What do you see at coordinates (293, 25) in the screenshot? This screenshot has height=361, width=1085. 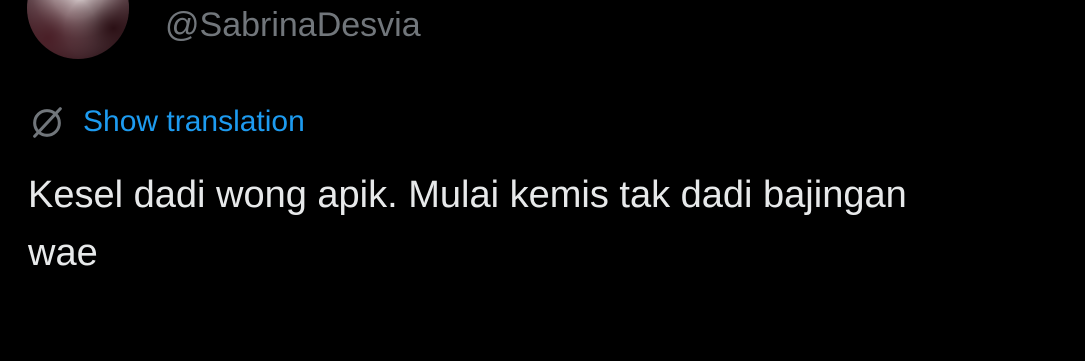 I see `author-handle: @SabrinaDesvia` at bounding box center [293, 25].